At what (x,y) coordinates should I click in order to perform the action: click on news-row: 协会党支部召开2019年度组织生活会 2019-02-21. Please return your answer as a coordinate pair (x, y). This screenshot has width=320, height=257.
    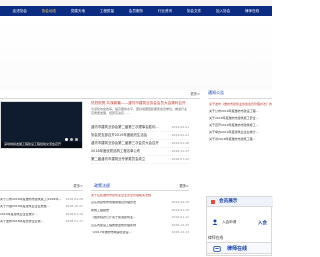
    Looking at the image, I should click on (140, 136).